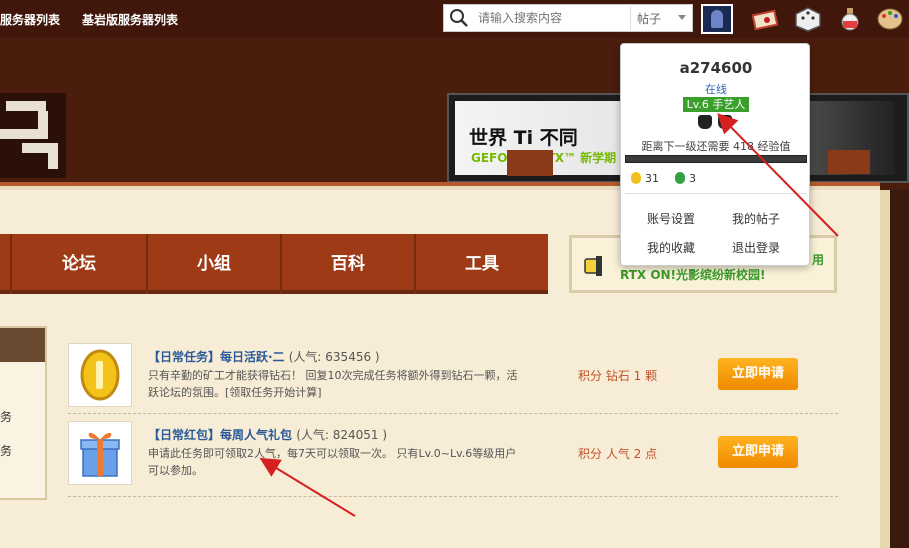 The width and height of the screenshot is (909, 548). I want to click on nav-item-groups: 小组, so click(213, 264).